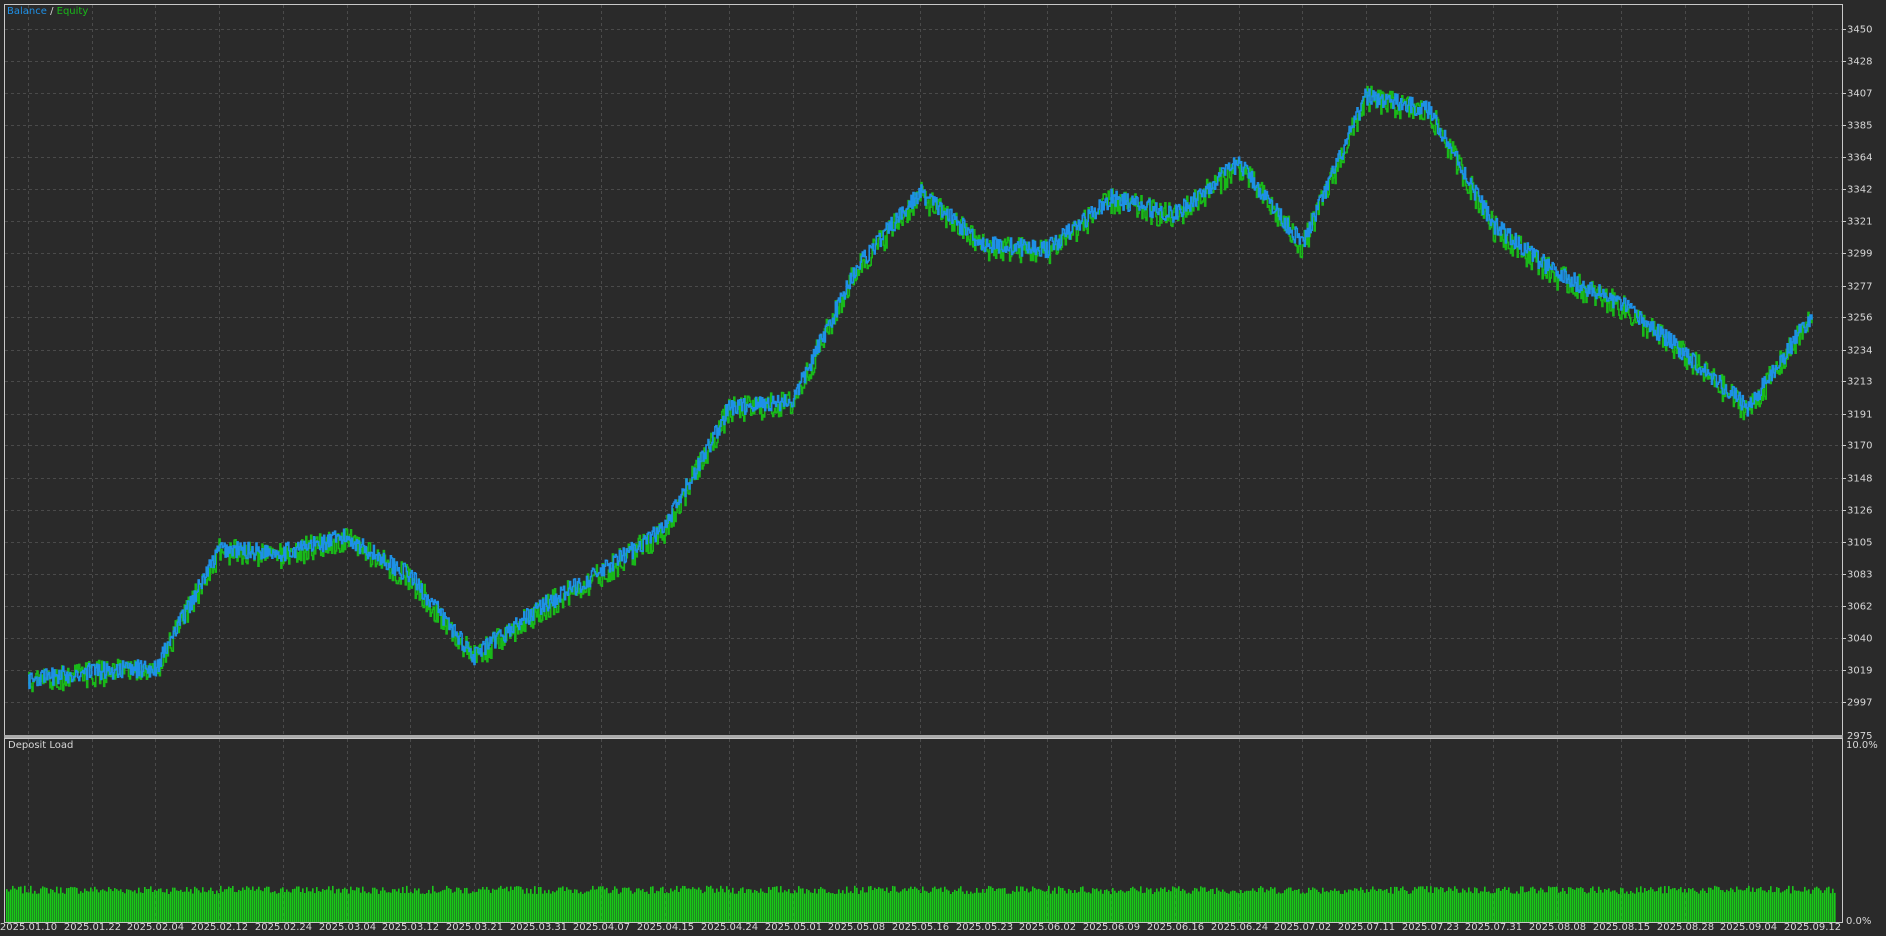 The height and width of the screenshot is (936, 1886). What do you see at coordinates (923, 736) in the screenshot?
I see `panel-divider` at bounding box center [923, 736].